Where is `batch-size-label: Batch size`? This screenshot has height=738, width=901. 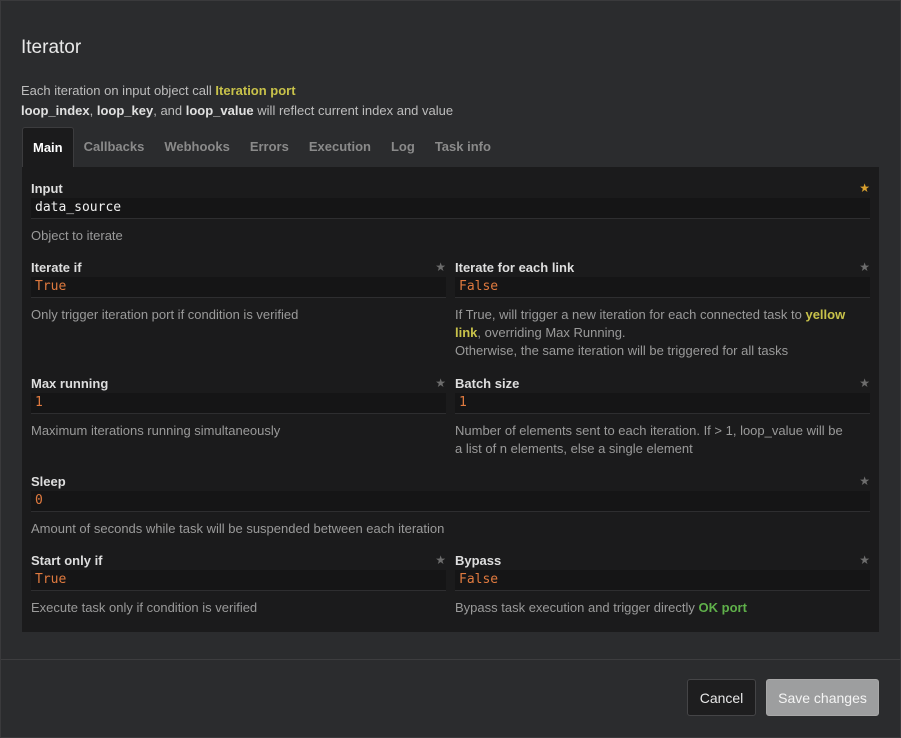 batch-size-label: Batch size is located at coordinates (487, 383).